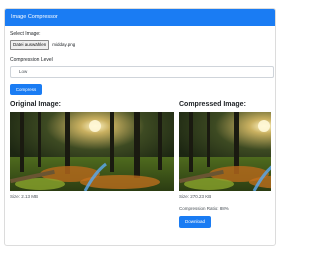  I want to click on card-header: Image Compressor, so click(140, 17).